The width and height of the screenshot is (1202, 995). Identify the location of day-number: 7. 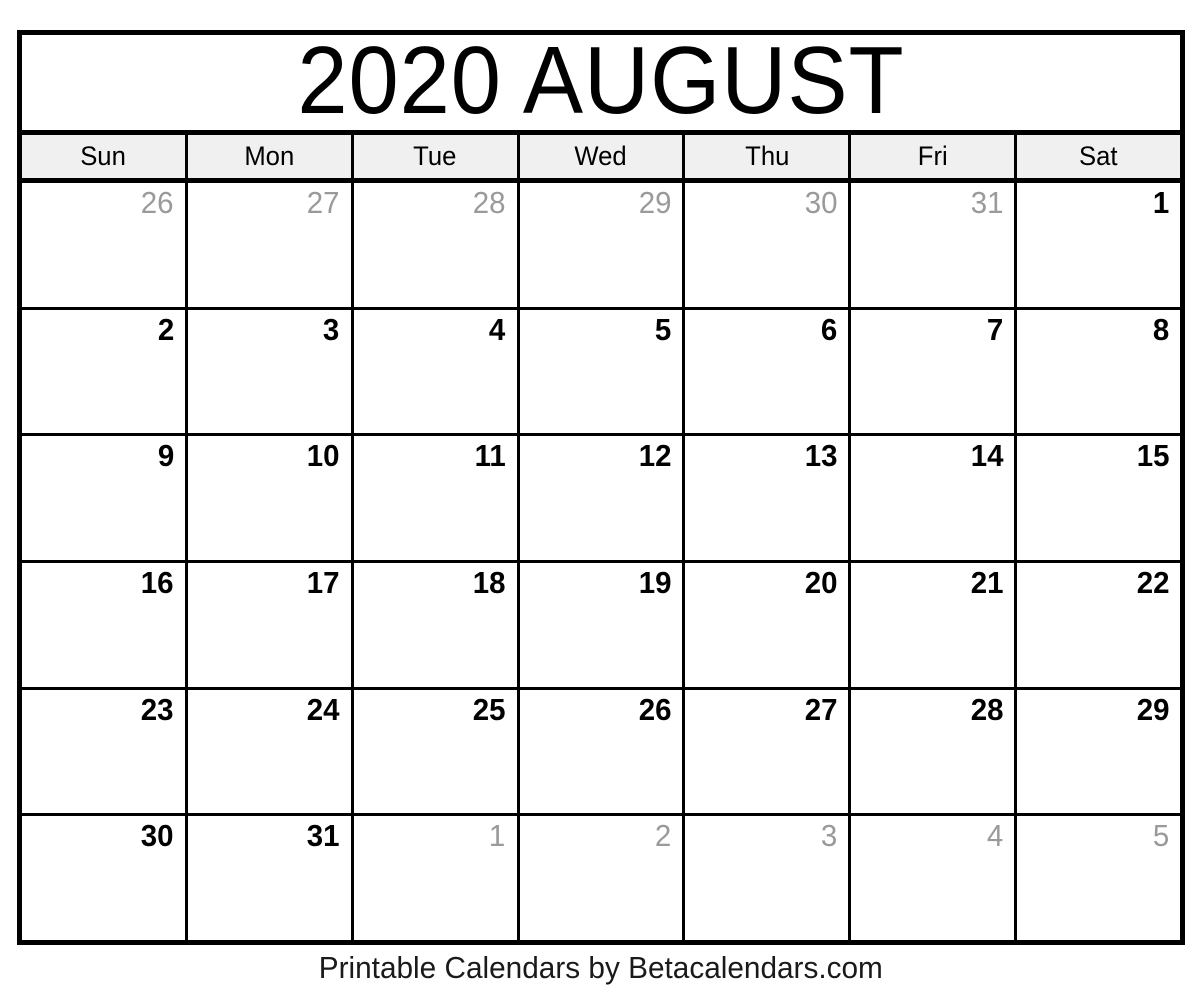
(995, 329).